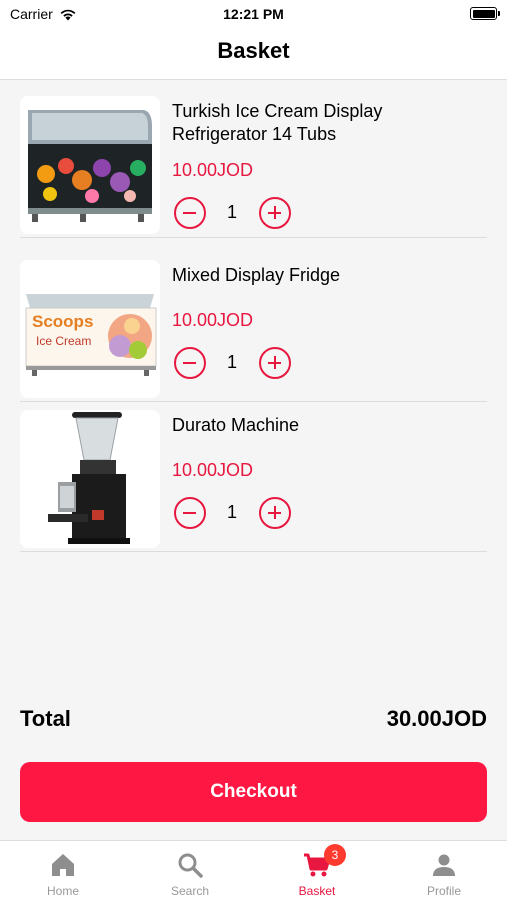 Image resolution: width=507 pixels, height=900 pixels. Describe the element at coordinates (190, 865) in the screenshot. I see `search-icon` at that location.